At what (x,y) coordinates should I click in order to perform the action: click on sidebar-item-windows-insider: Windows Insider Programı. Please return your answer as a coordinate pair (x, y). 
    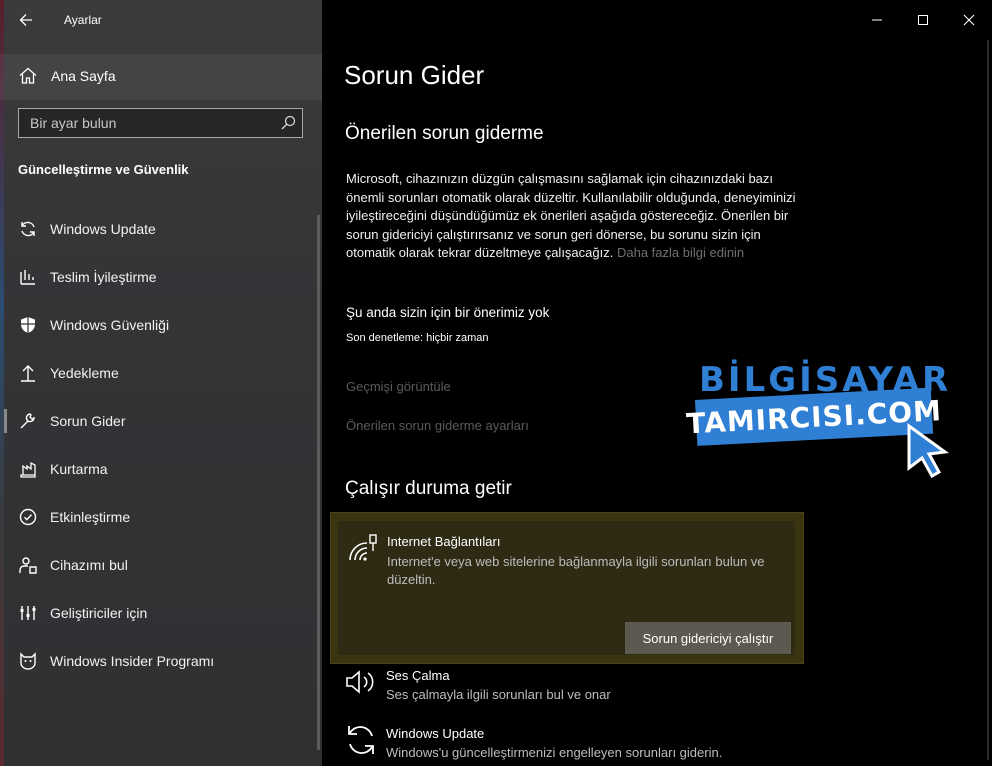
    Looking at the image, I should click on (161, 661).